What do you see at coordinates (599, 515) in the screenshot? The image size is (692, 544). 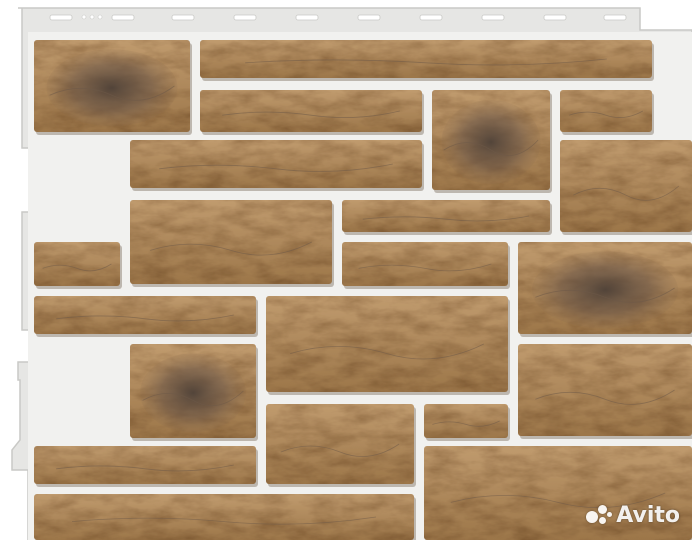 I see `avito-dots-icon` at bounding box center [599, 515].